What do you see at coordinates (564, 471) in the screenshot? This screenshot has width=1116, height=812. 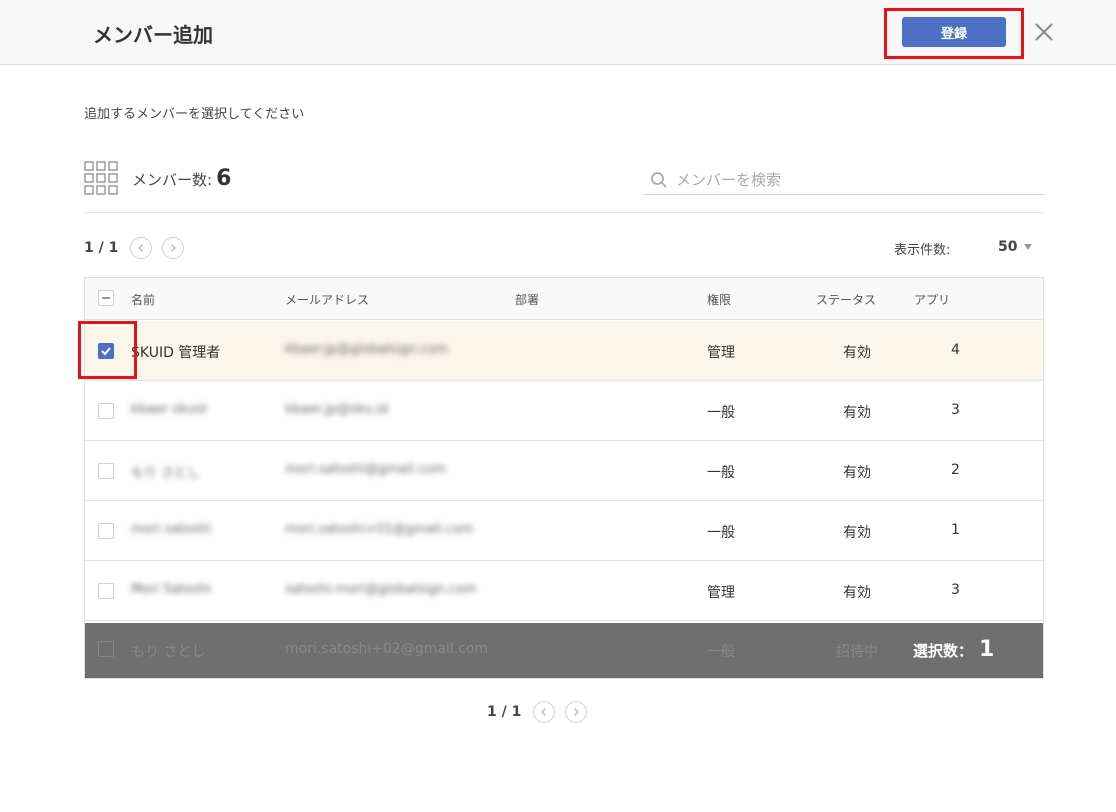 I see `table-row: もり さとし mori.satoshi@gmail.com 一般 有効 2` at bounding box center [564, 471].